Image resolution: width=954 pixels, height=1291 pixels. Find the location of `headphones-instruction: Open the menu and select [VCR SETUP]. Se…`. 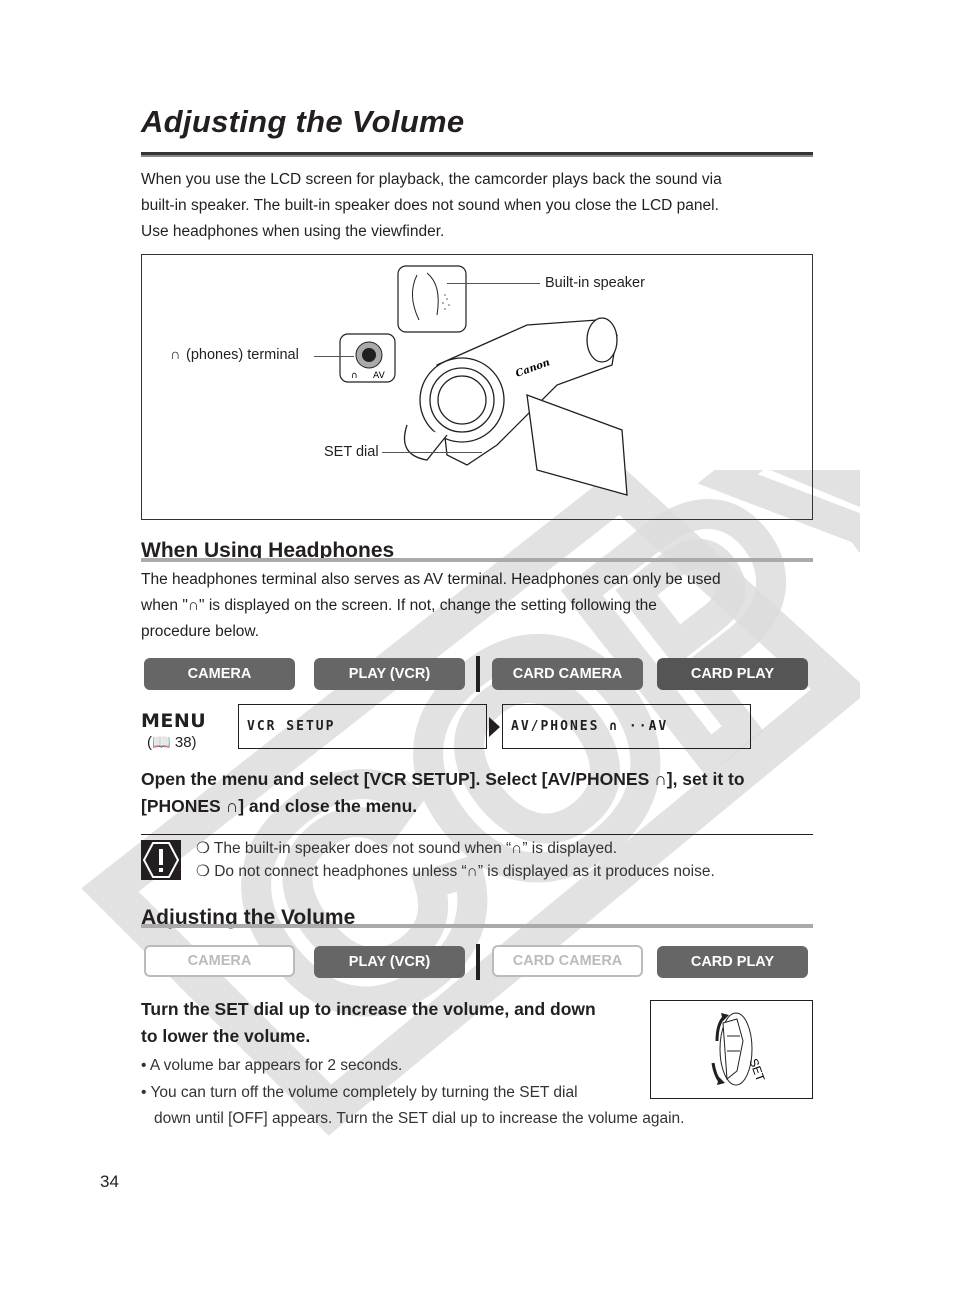

headphones-instruction: Open the menu and select [VCR SETUP]. Se… is located at coordinates (443, 793).